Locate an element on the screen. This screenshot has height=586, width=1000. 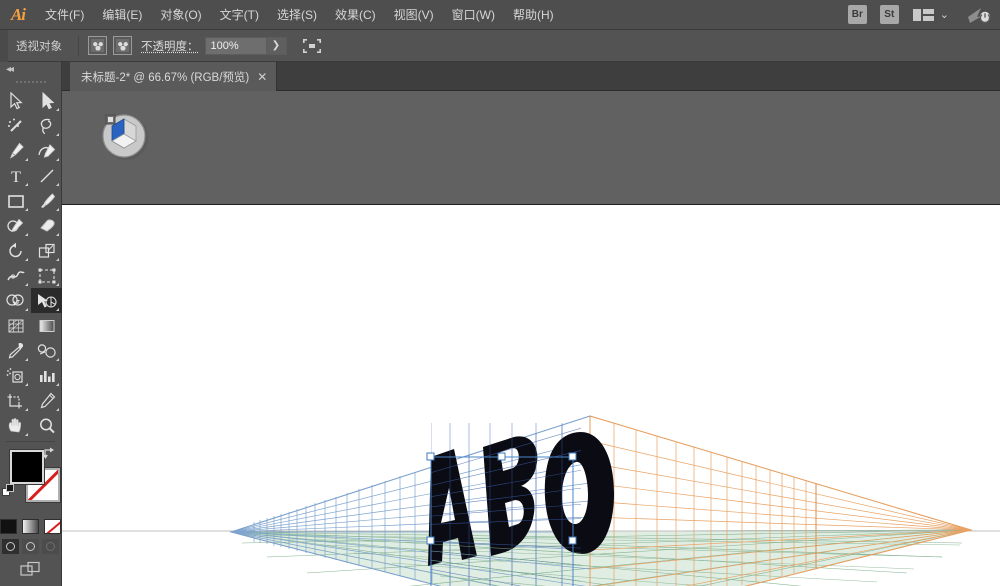
selection-tool is located at coordinates (15, 100).